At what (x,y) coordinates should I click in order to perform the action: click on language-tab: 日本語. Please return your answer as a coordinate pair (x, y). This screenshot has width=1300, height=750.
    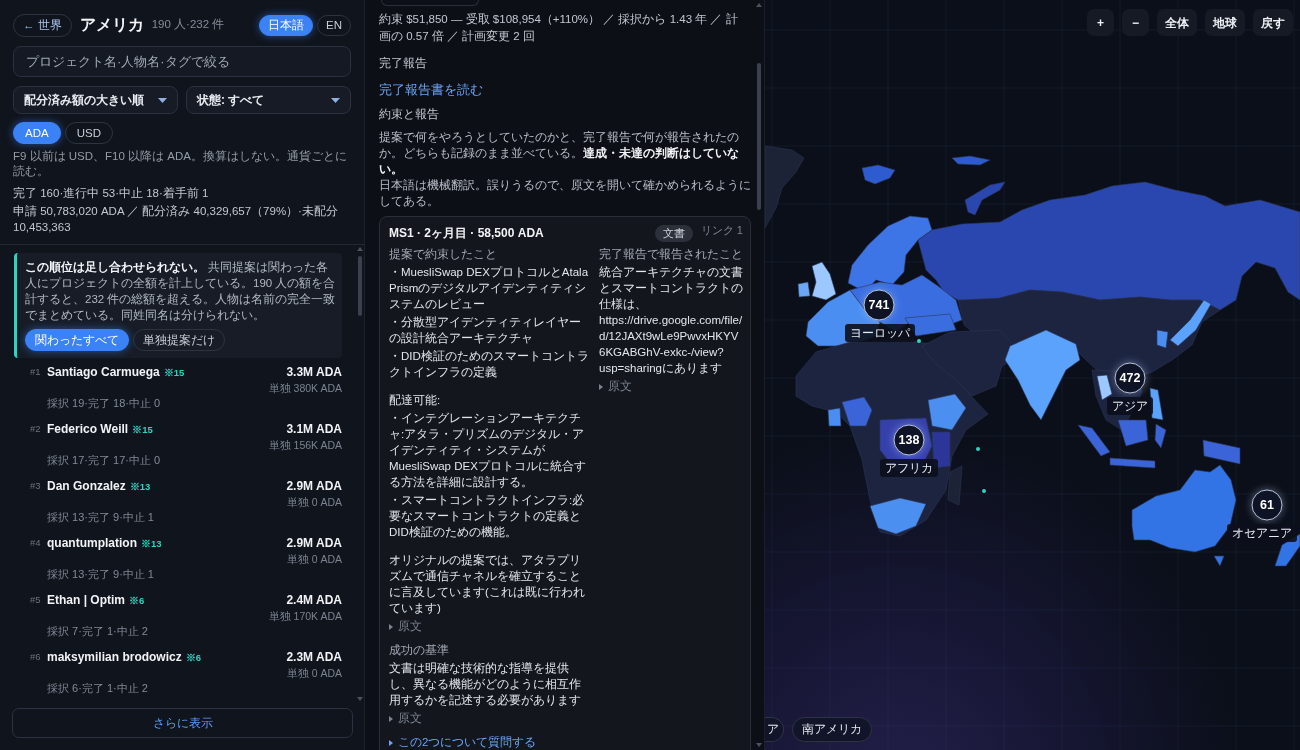
    Looking at the image, I should click on (286, 25).